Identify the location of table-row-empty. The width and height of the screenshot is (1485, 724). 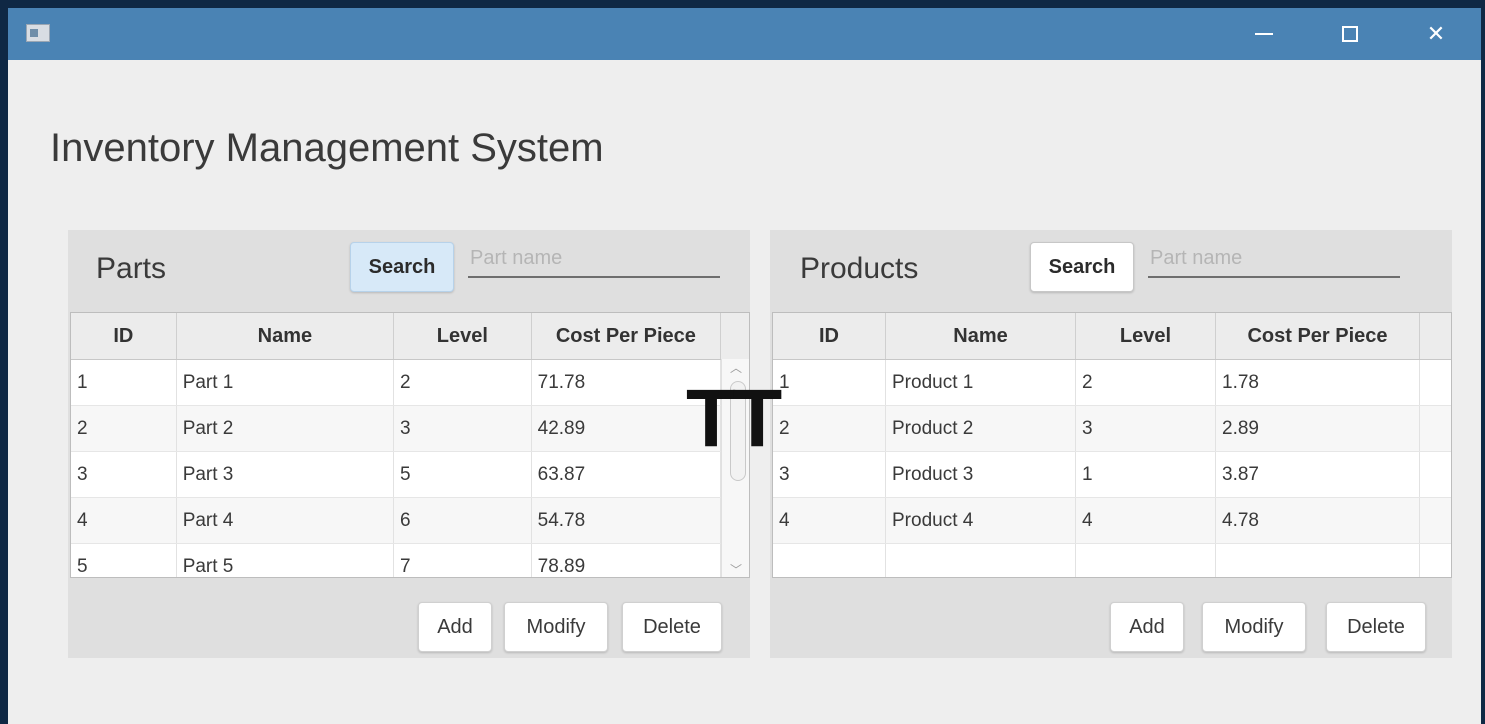
(1112, 560).